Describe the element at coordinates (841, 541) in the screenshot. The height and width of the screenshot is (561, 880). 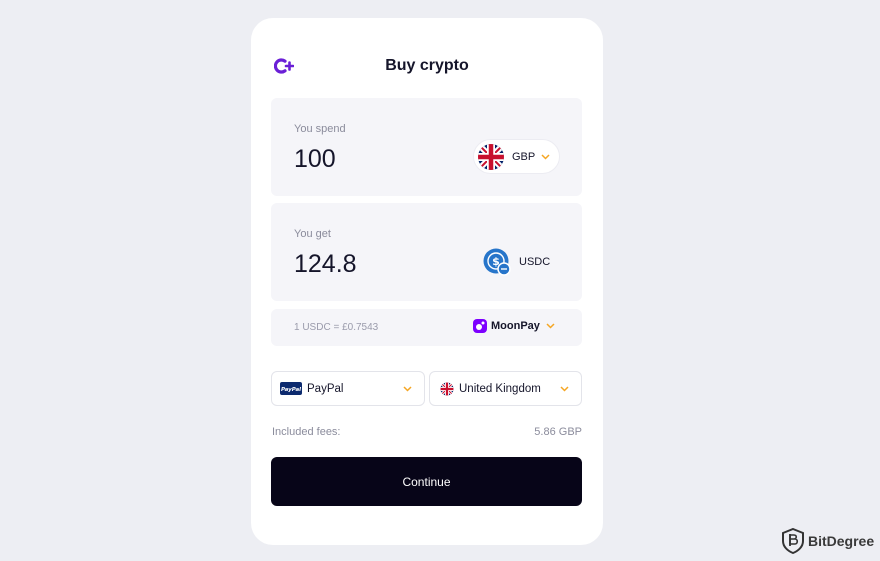
I see `watermark-text: BitDegree` at that location.